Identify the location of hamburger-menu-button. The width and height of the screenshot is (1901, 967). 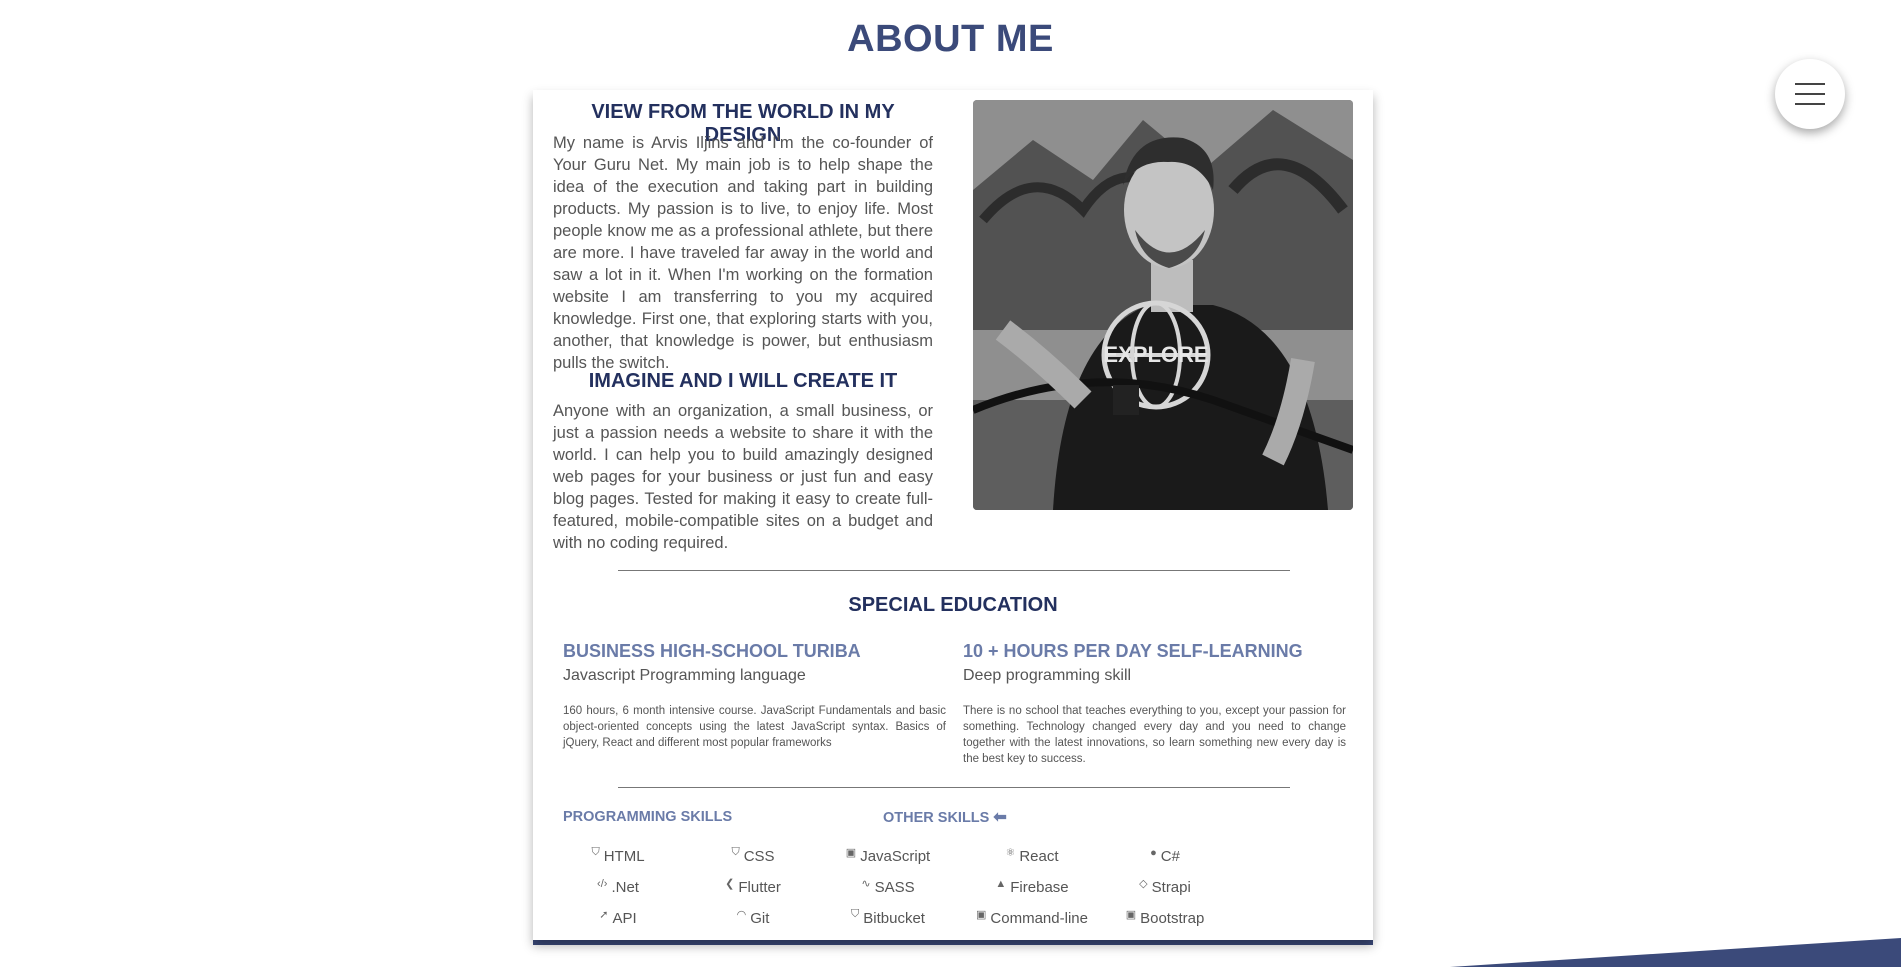
(1810, 94).